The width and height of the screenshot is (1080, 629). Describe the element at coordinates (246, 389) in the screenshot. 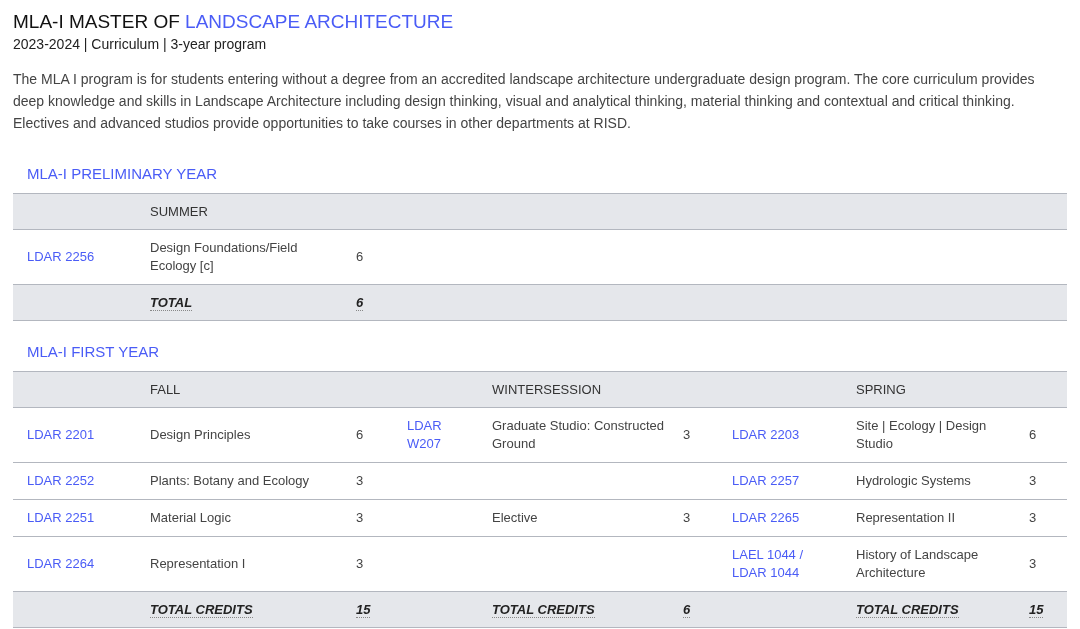

I see `term-heading: FALL` at that location.